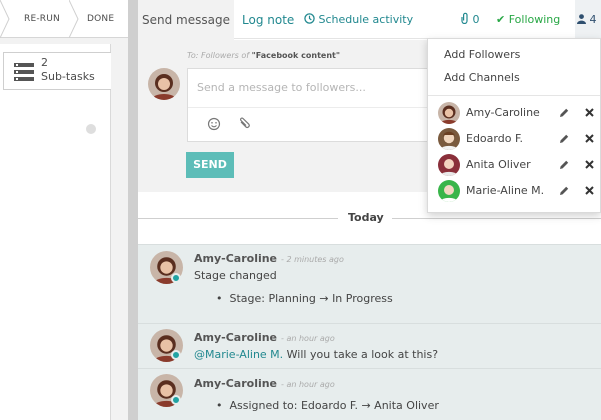 The image size is (601, 420). What do you see at coordinates (133, 210) in the screenshot?
I see `form-chatter-divider` at bounding box center [133, 210].